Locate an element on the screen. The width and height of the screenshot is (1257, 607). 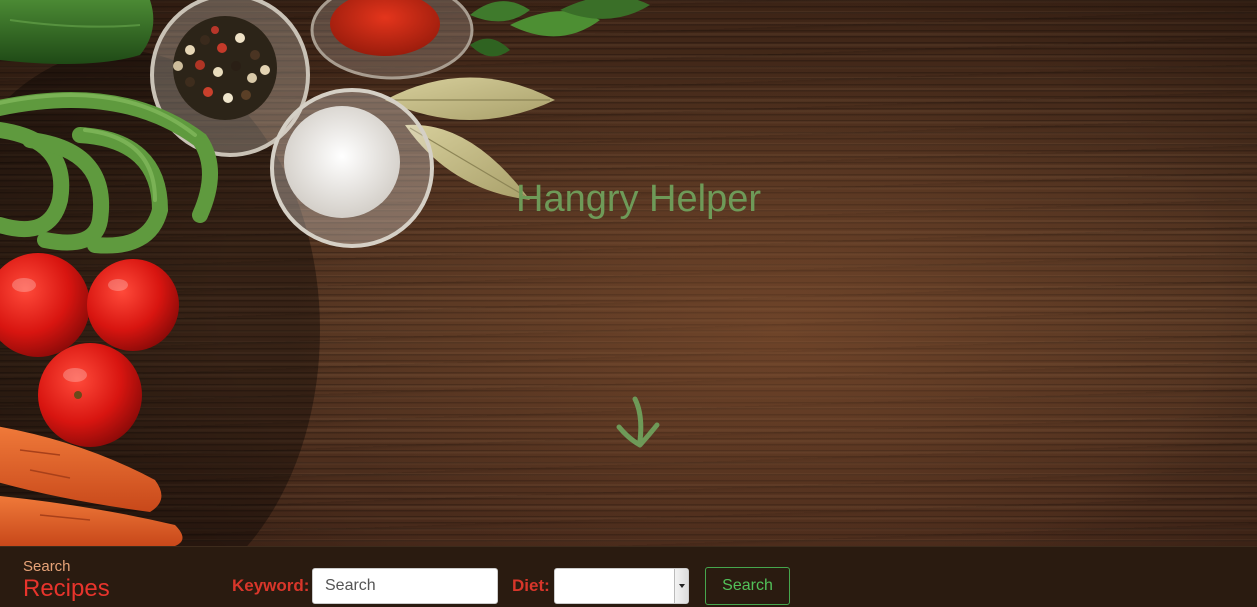
diet-label: Diet: is located at coordinates (531, 585).